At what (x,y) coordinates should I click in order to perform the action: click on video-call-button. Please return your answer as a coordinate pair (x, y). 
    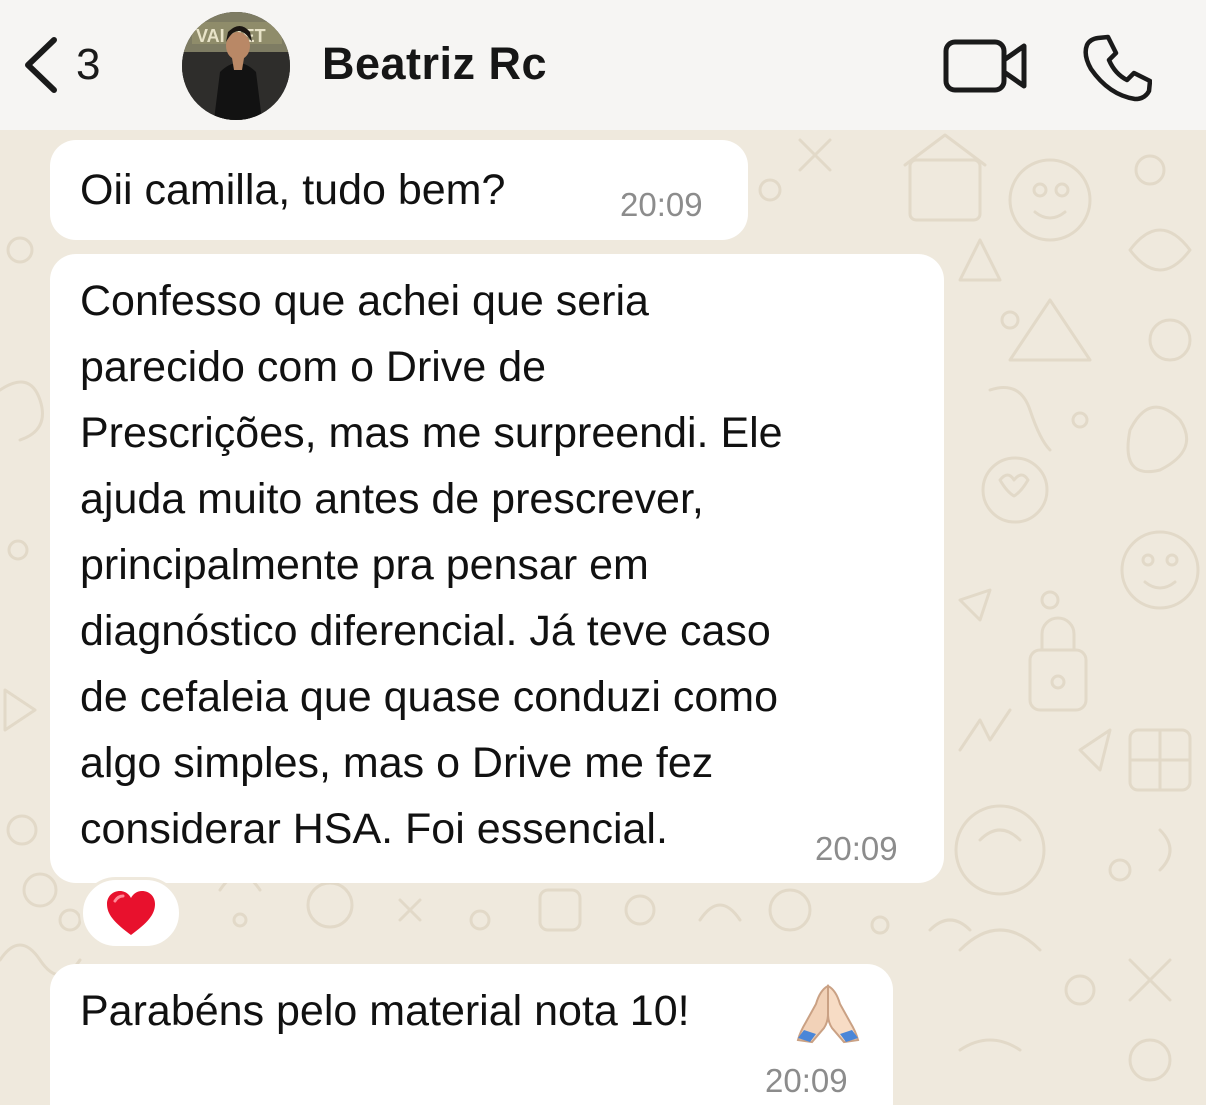
    Looking at the image, I should click on (986, 66).